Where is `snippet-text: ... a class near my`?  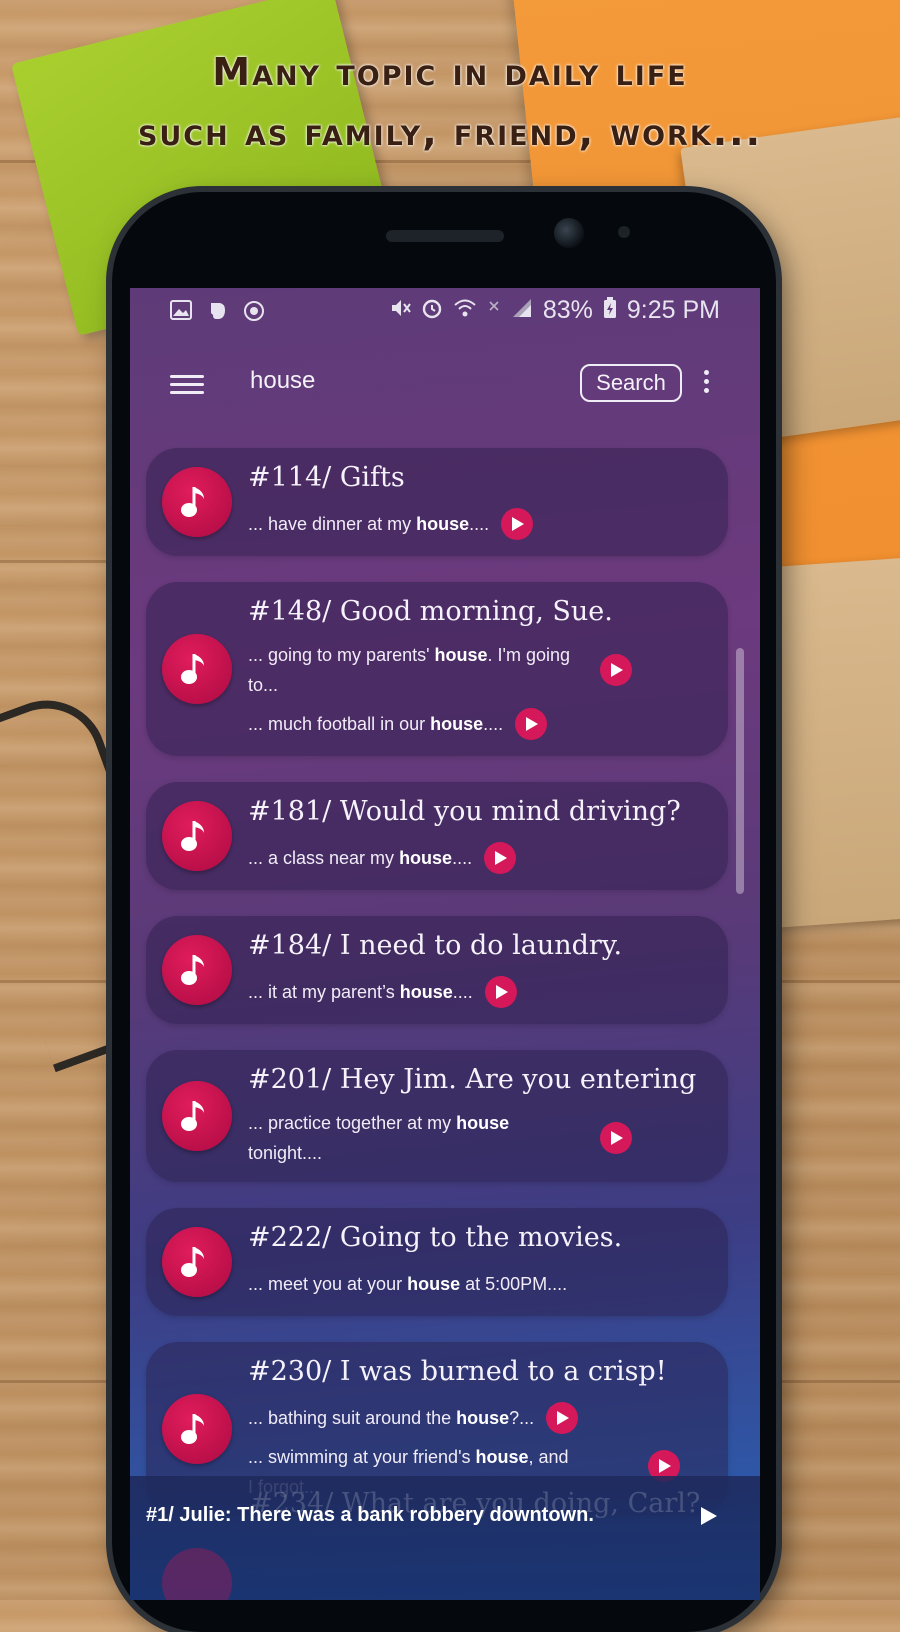
snippet-text: ... a class near my is located at coordinates (324, 858).